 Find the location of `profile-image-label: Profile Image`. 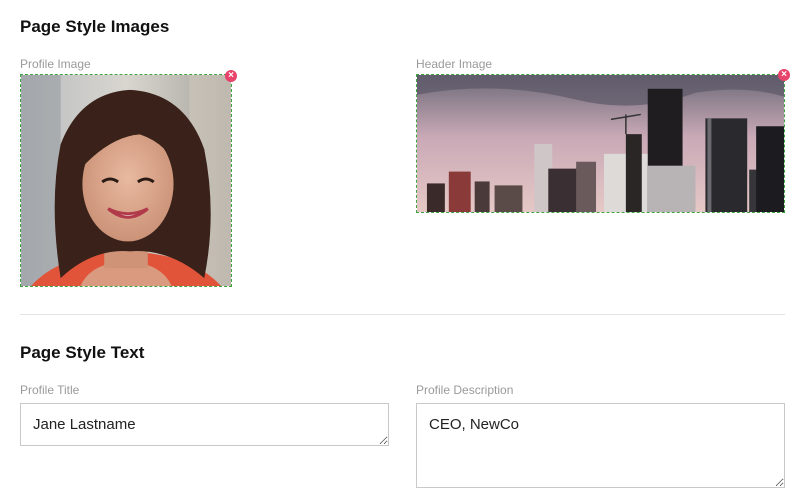

profile-image-label: Profile Image is located at coordinates (55, 64).